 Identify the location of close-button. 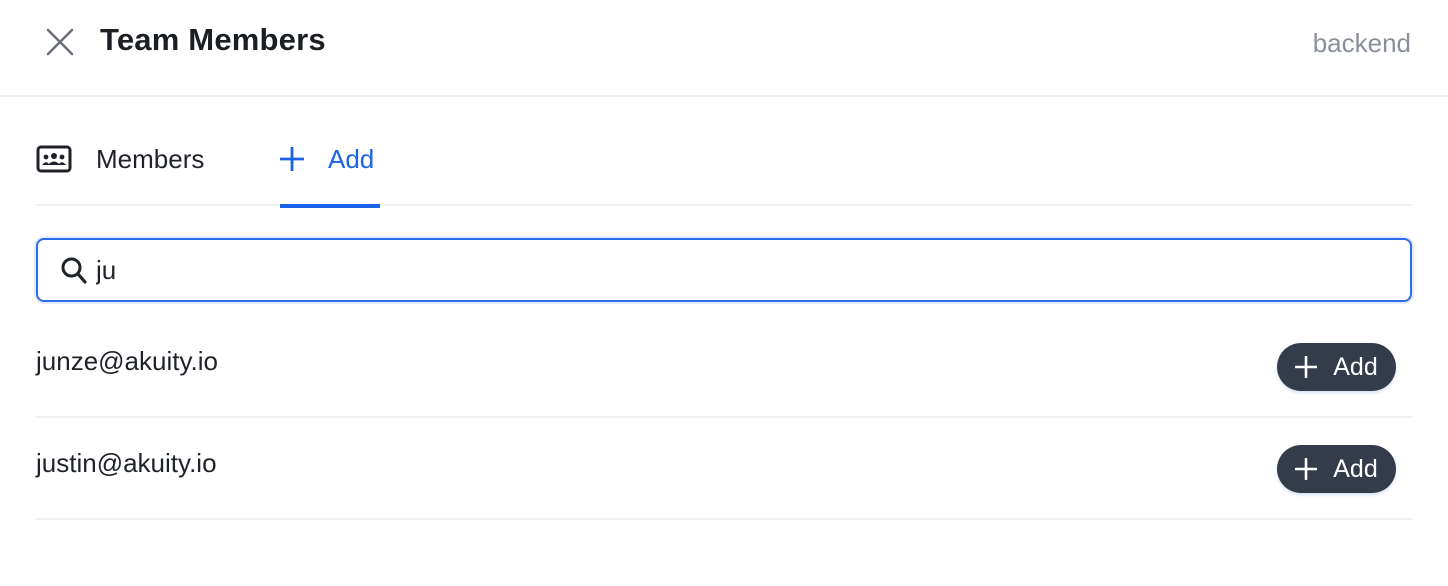
(60, 42).